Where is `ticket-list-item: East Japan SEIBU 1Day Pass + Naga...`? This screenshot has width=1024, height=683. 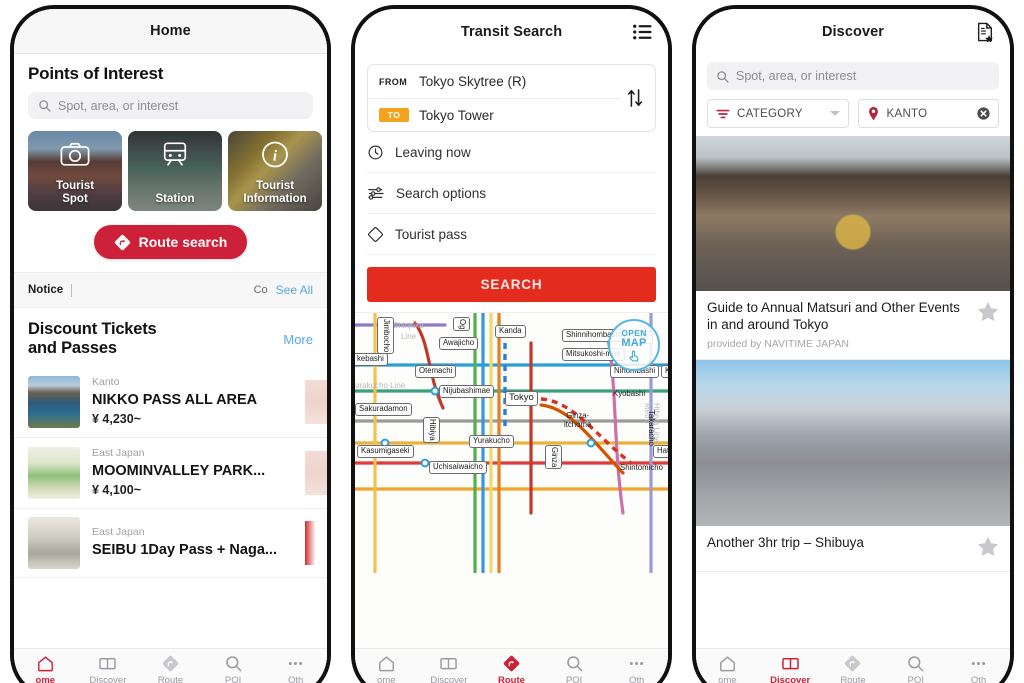
ticket-list-item: East Japan SEIBU 1Day Pass + Naga... is located at coordinates (170, 544).